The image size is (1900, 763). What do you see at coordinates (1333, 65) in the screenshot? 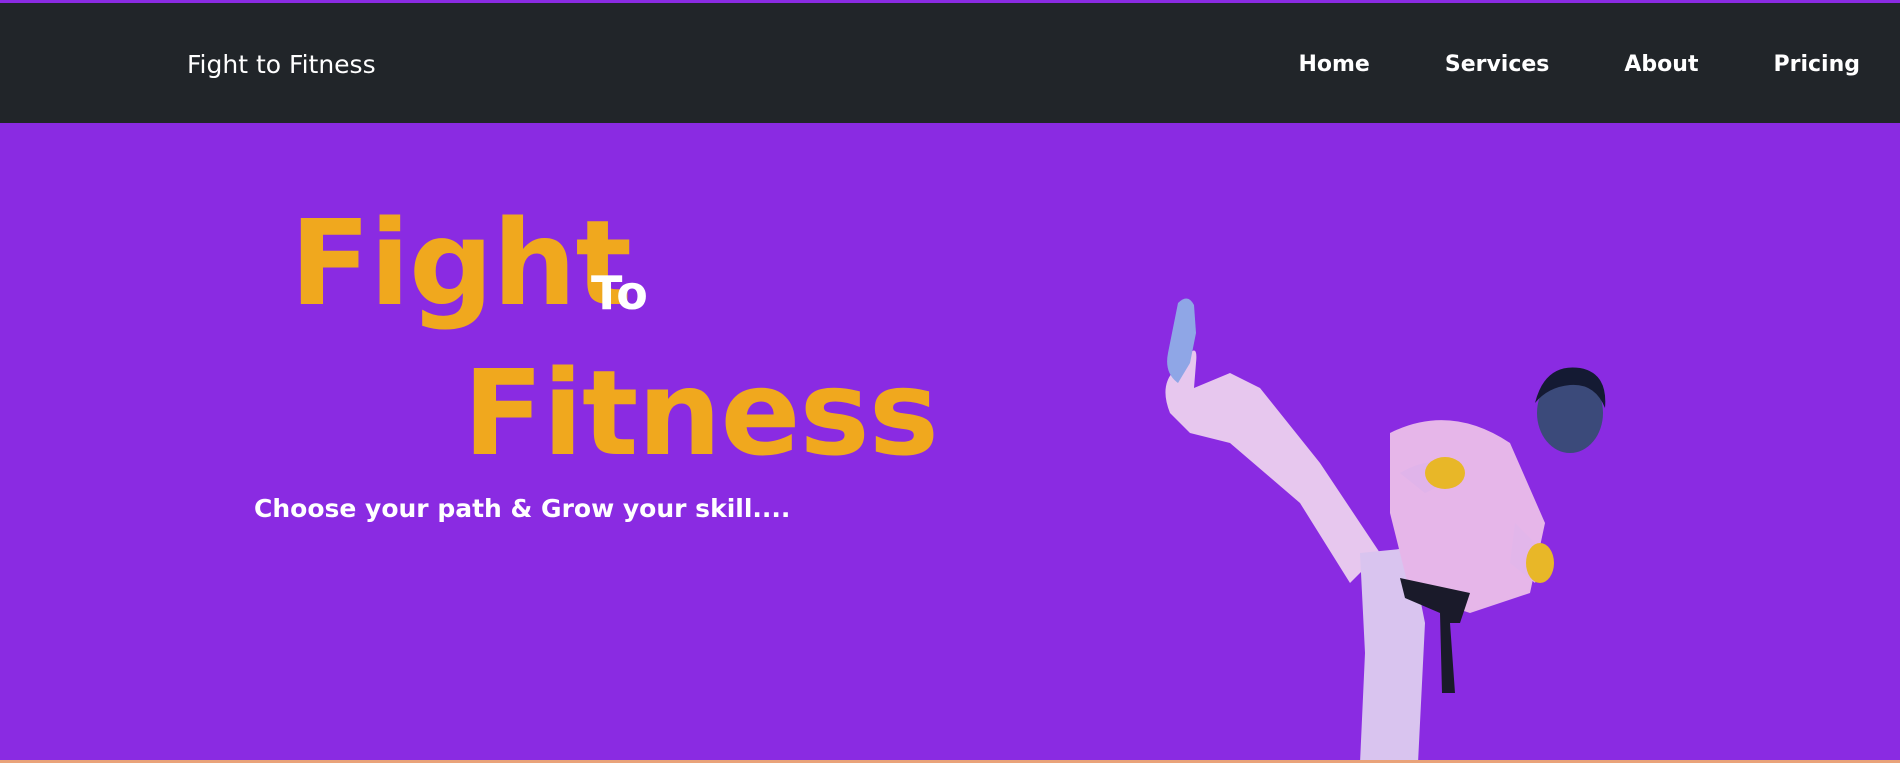
I see `nav-link-home: Home` at bounding box center [1333, 65].